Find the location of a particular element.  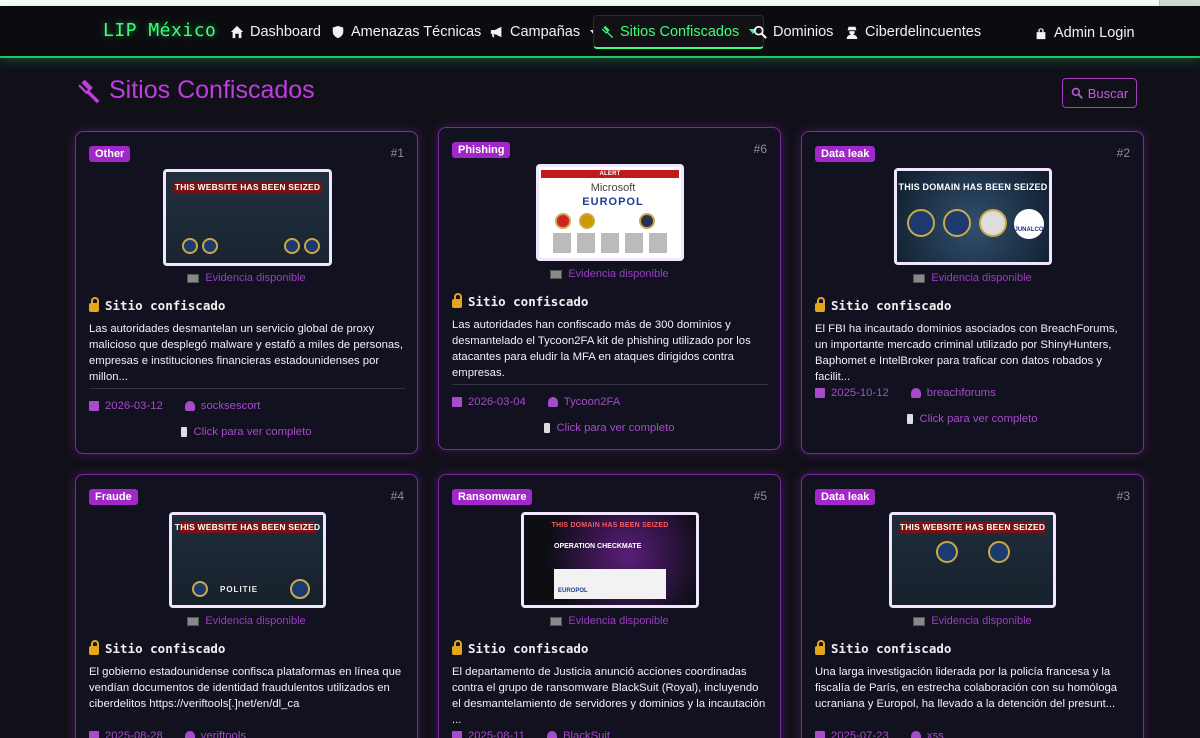

category-badge: Data leak is located at coordinates (845, 497).